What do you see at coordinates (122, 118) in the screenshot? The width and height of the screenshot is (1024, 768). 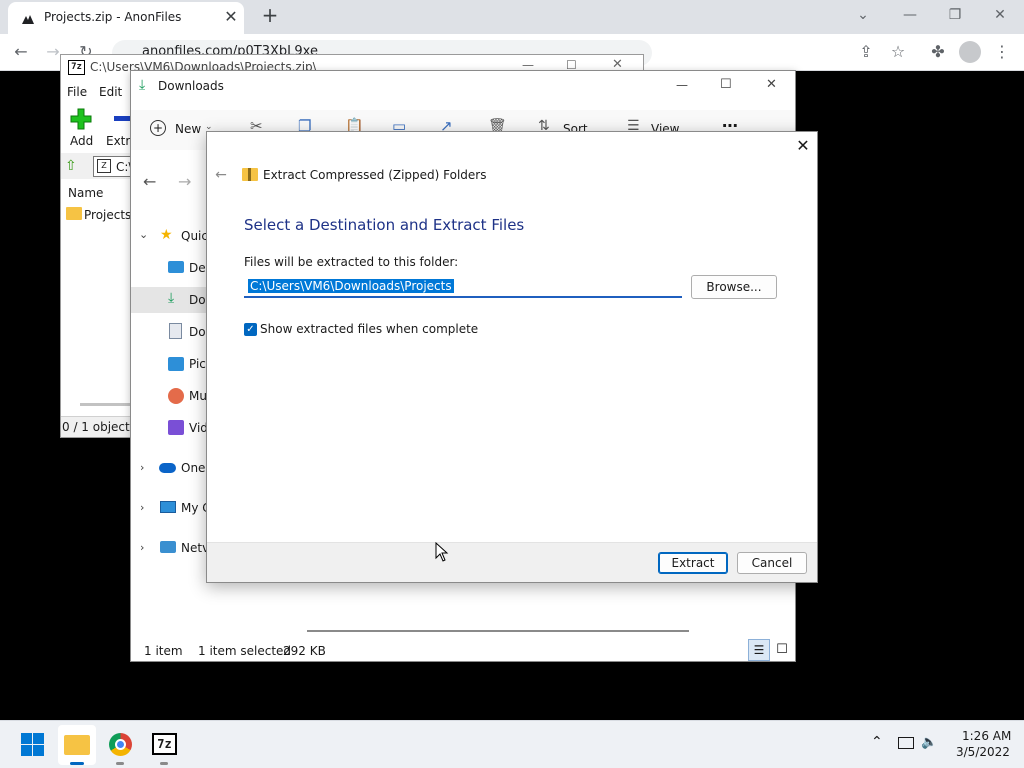 I see `extract-minus-icon` at bounding box center [122, 118].